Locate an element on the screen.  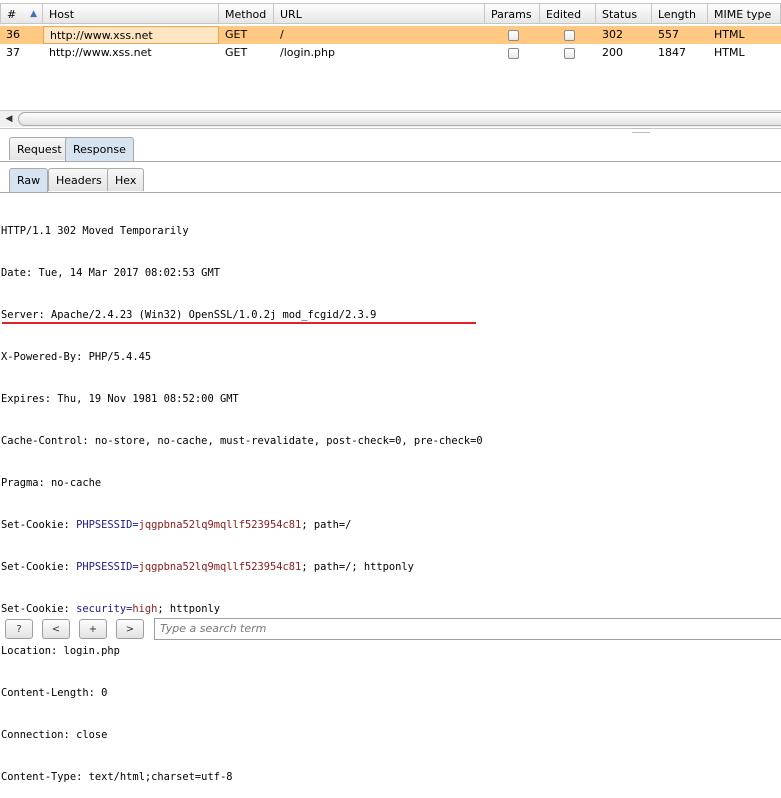
search-input: Type a search term is located at coordinates (467, 629).